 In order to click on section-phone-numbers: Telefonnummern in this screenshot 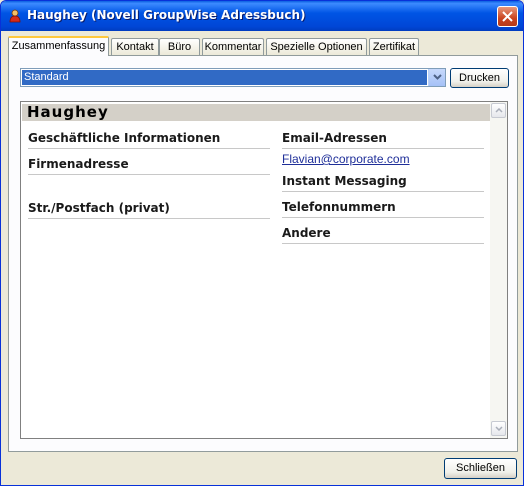, I will do `click(339, 207)`.